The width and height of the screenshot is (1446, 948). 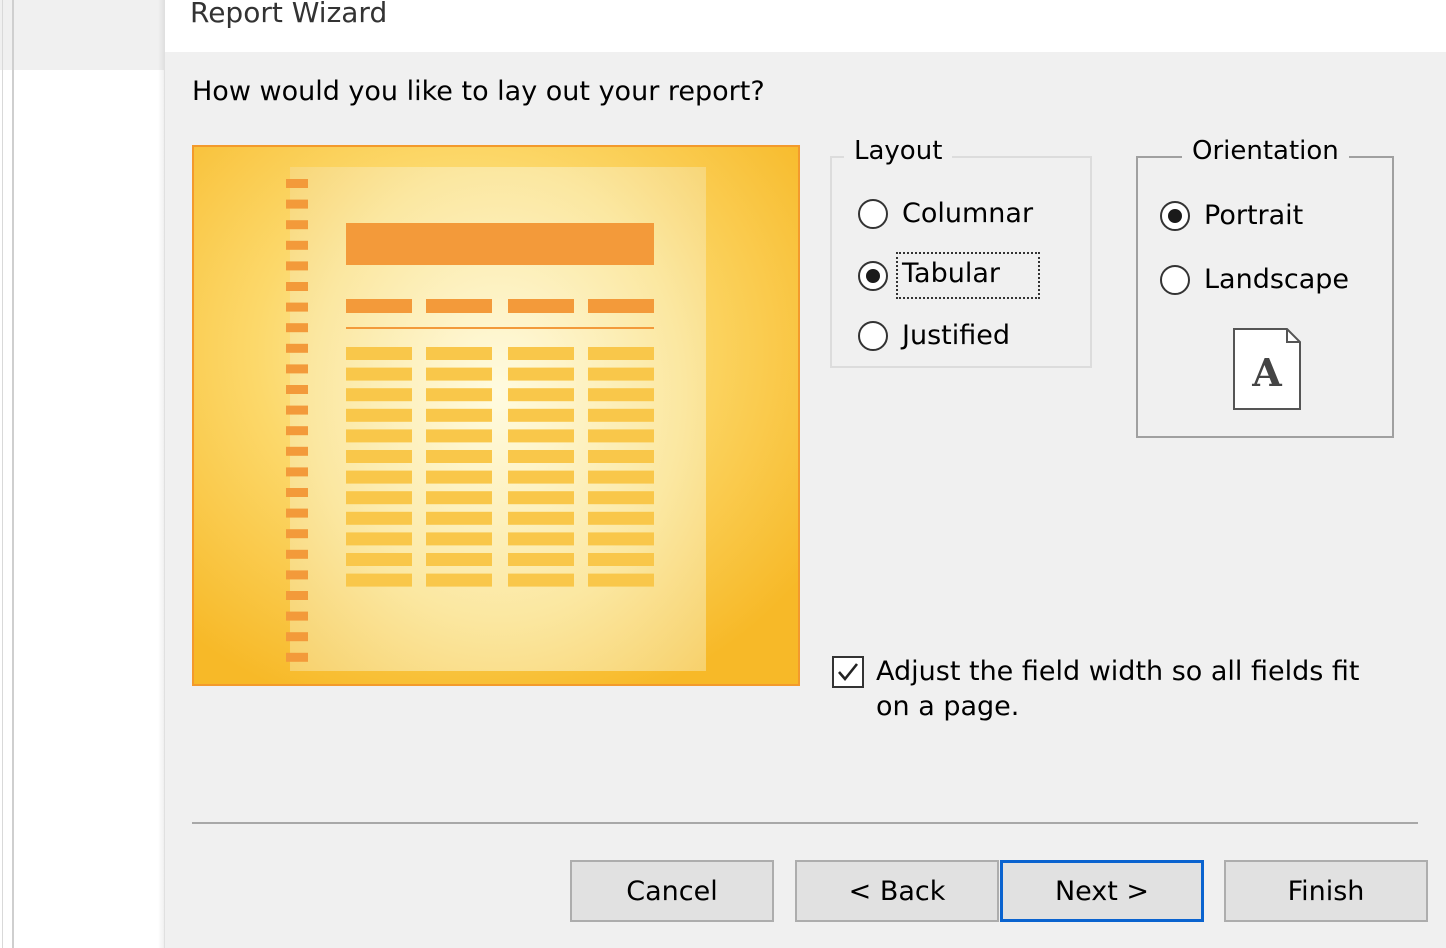 I want to click on back-button: < Back, so click(x=897, y=891).